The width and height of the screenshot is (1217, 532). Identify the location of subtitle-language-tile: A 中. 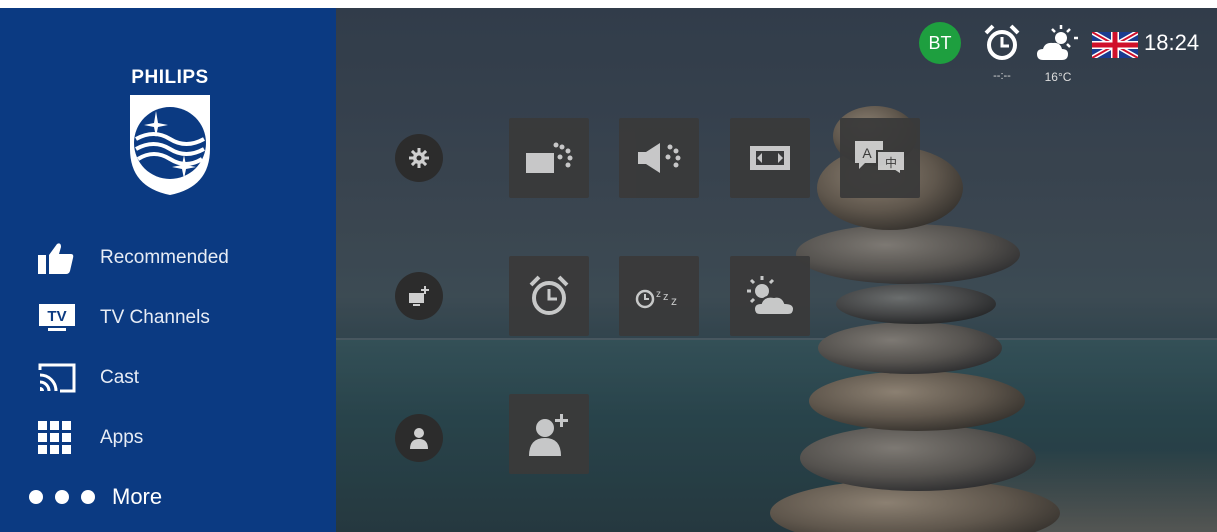
(880, 158).